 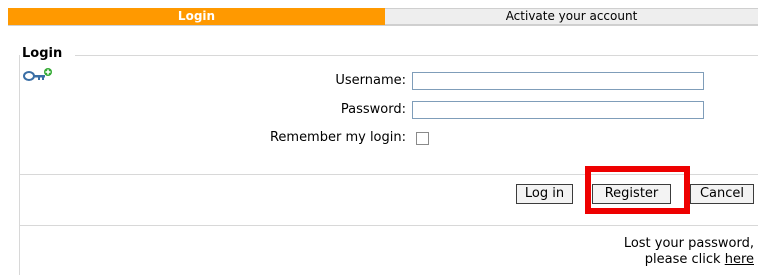 I want to click on lost-password-line2: please click here, so click(x=689, y=260).